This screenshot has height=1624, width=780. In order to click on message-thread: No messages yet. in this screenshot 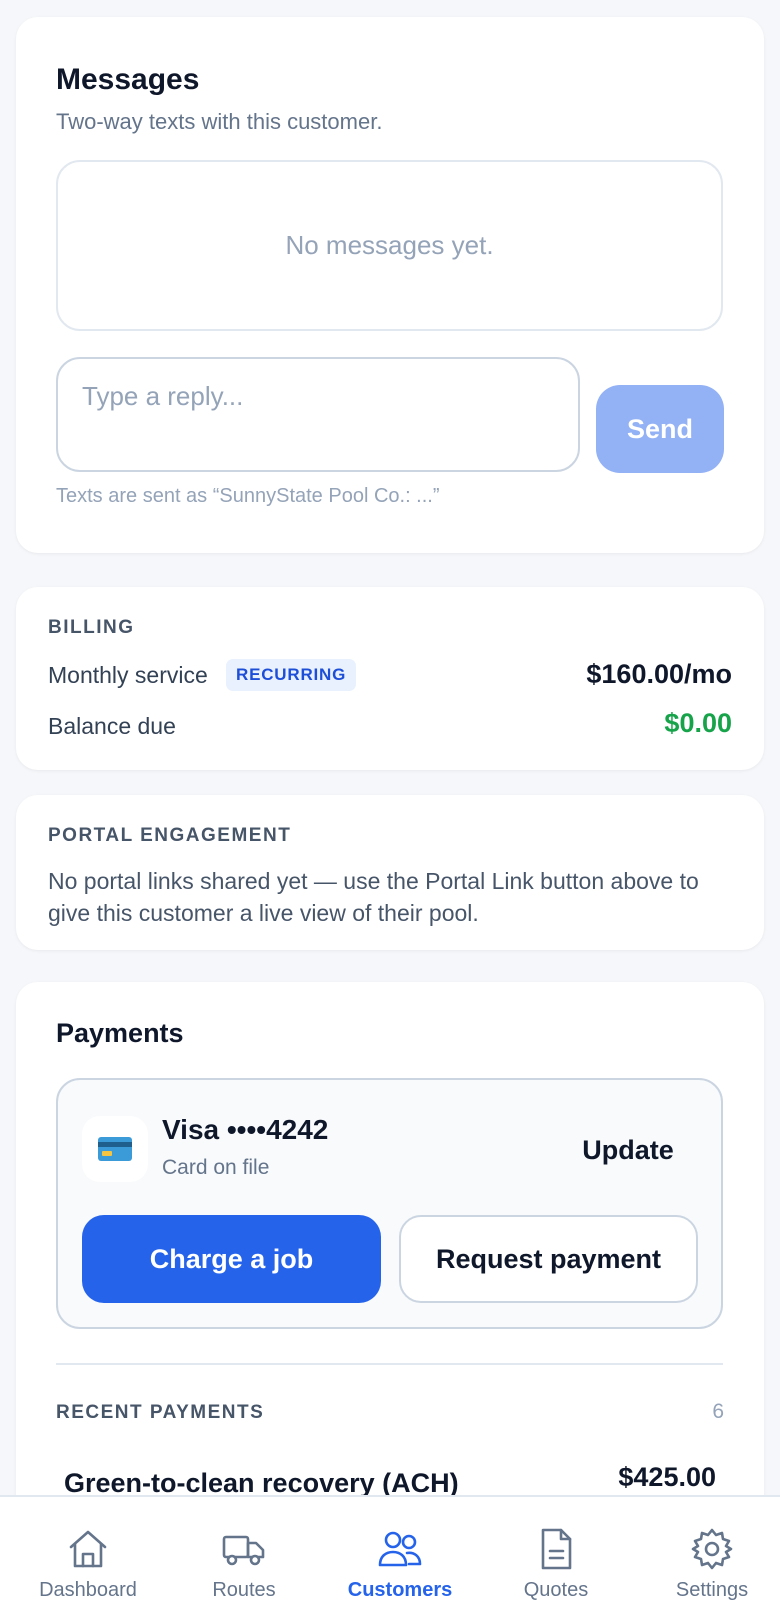, I will do `click(389, 245)`.